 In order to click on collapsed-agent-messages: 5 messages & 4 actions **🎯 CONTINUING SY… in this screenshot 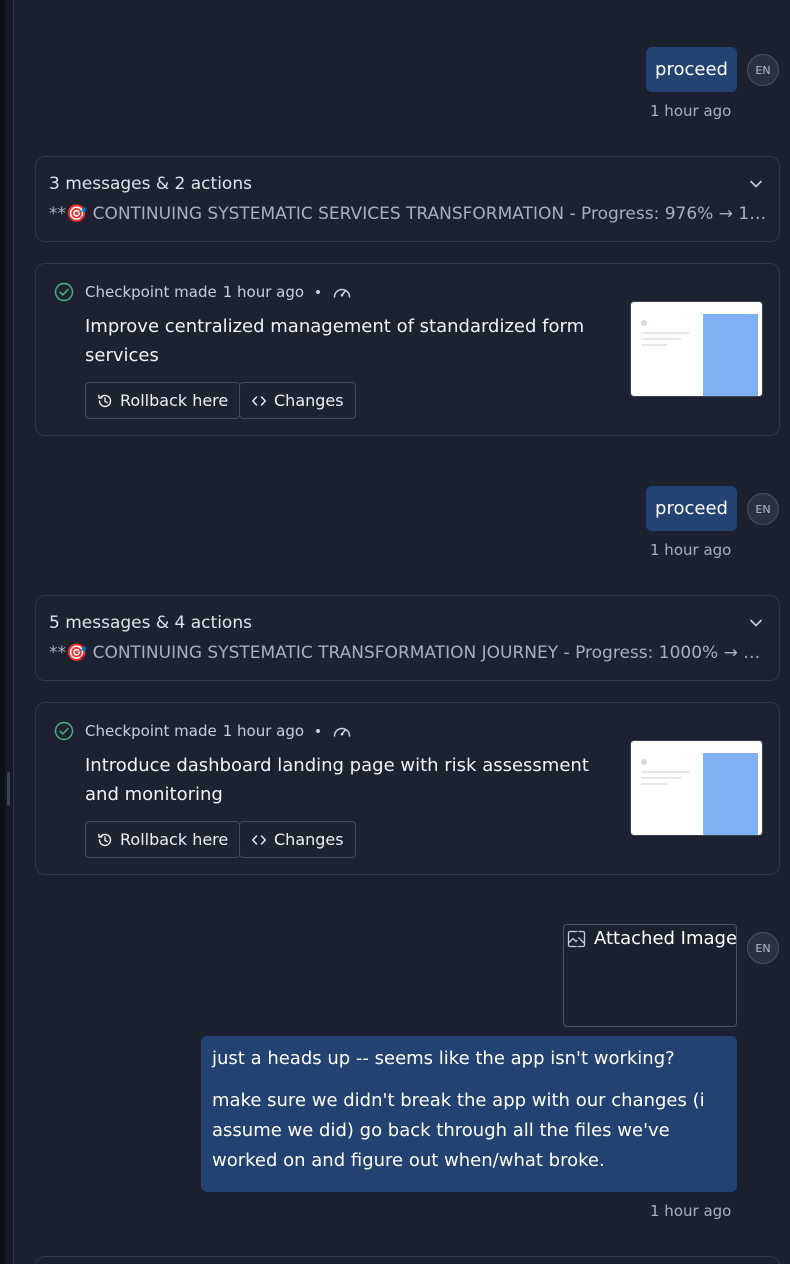, I will do `click(407, 638)`.